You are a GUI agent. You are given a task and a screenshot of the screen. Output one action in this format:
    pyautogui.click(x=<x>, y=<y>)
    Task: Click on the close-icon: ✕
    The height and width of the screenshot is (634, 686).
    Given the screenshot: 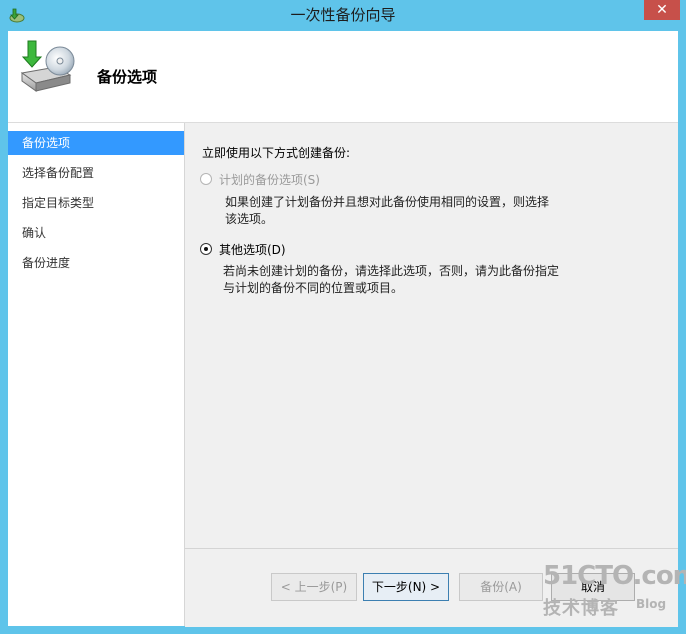 What is the action you would take?
    pyautogui.click(x=662, y=10)
    